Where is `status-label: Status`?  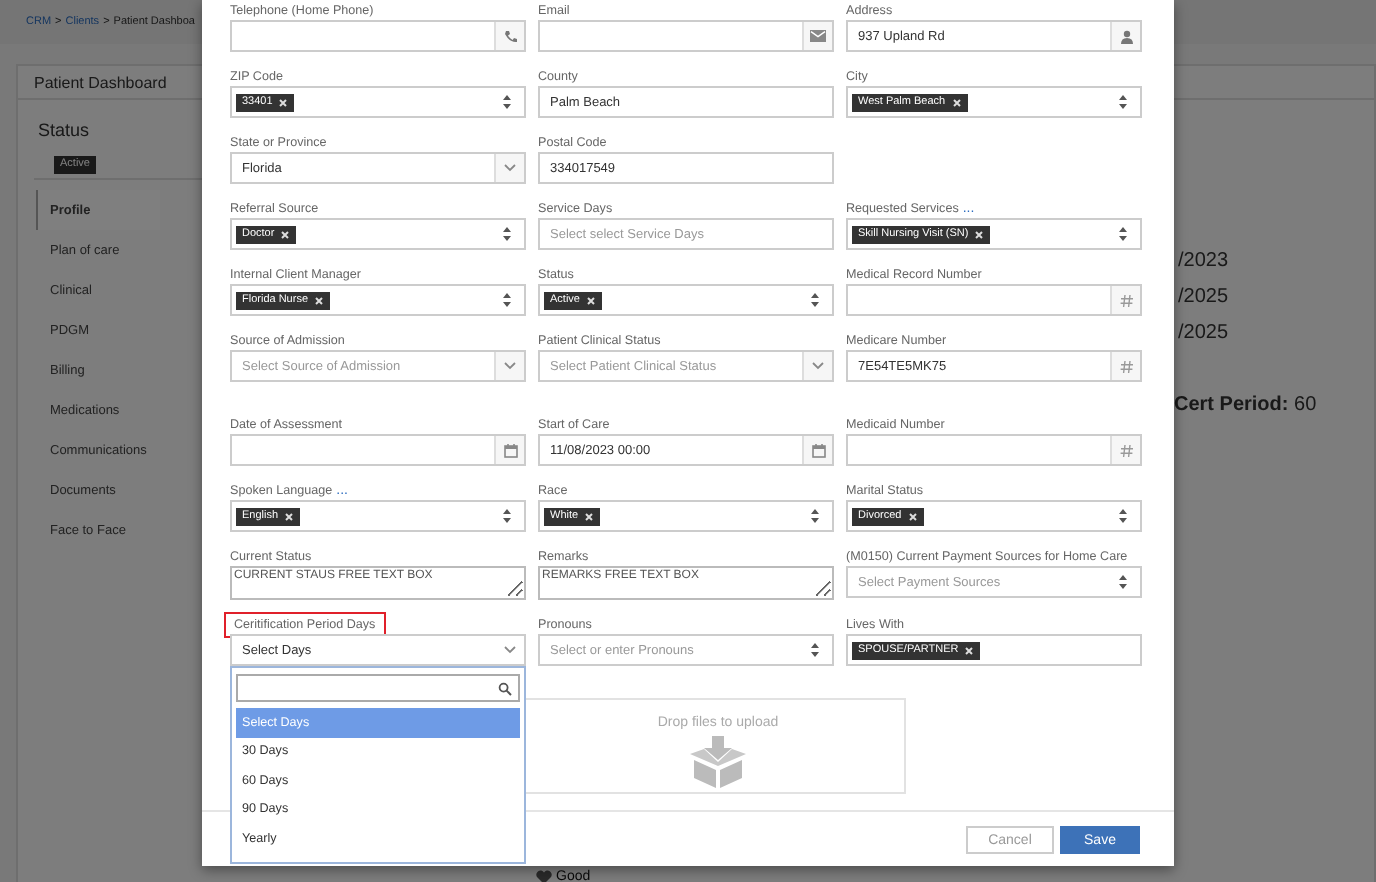
status-label: Status is located at coordinates (64, 130).